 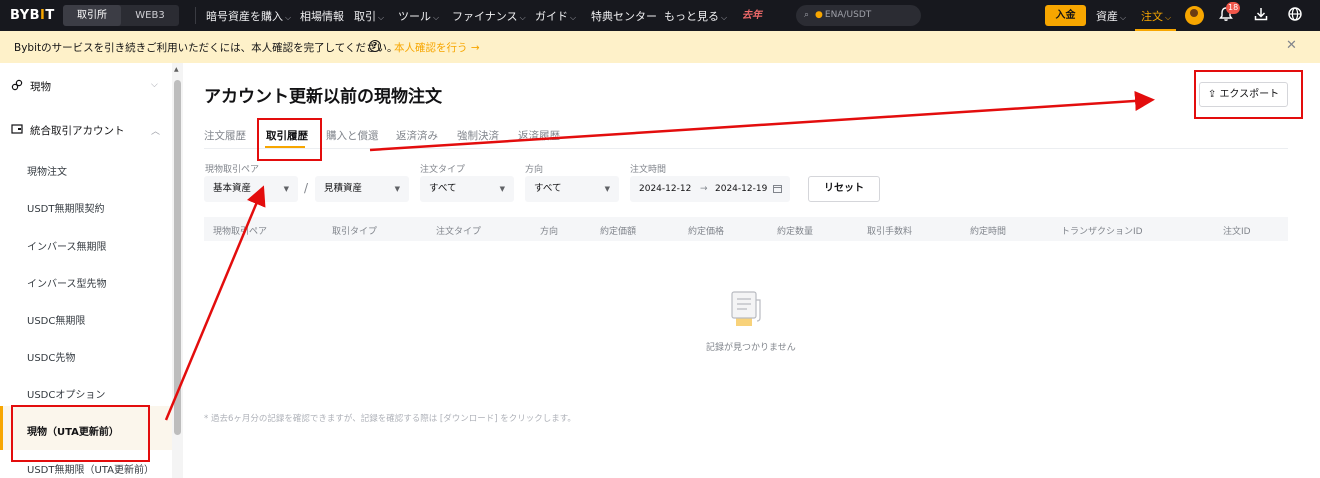 What do you see at coordinates (762, 121) in the screenshot?
I see `arrow-to-export` at bounding box center [762, 121].